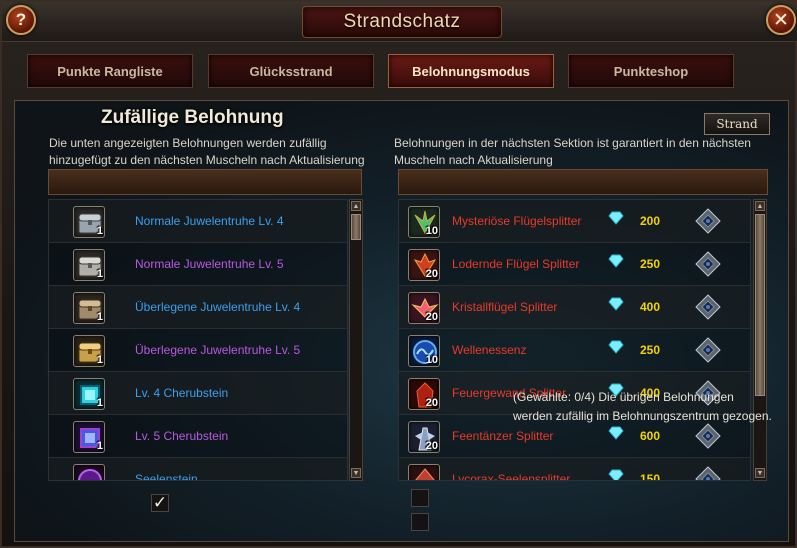 This screenshot has width=797, height=548. What do you see at coordinates (424, 265) in the screenshot?
I see `wing-fragment-red-icon: 20` at bounding box center [424, 265].